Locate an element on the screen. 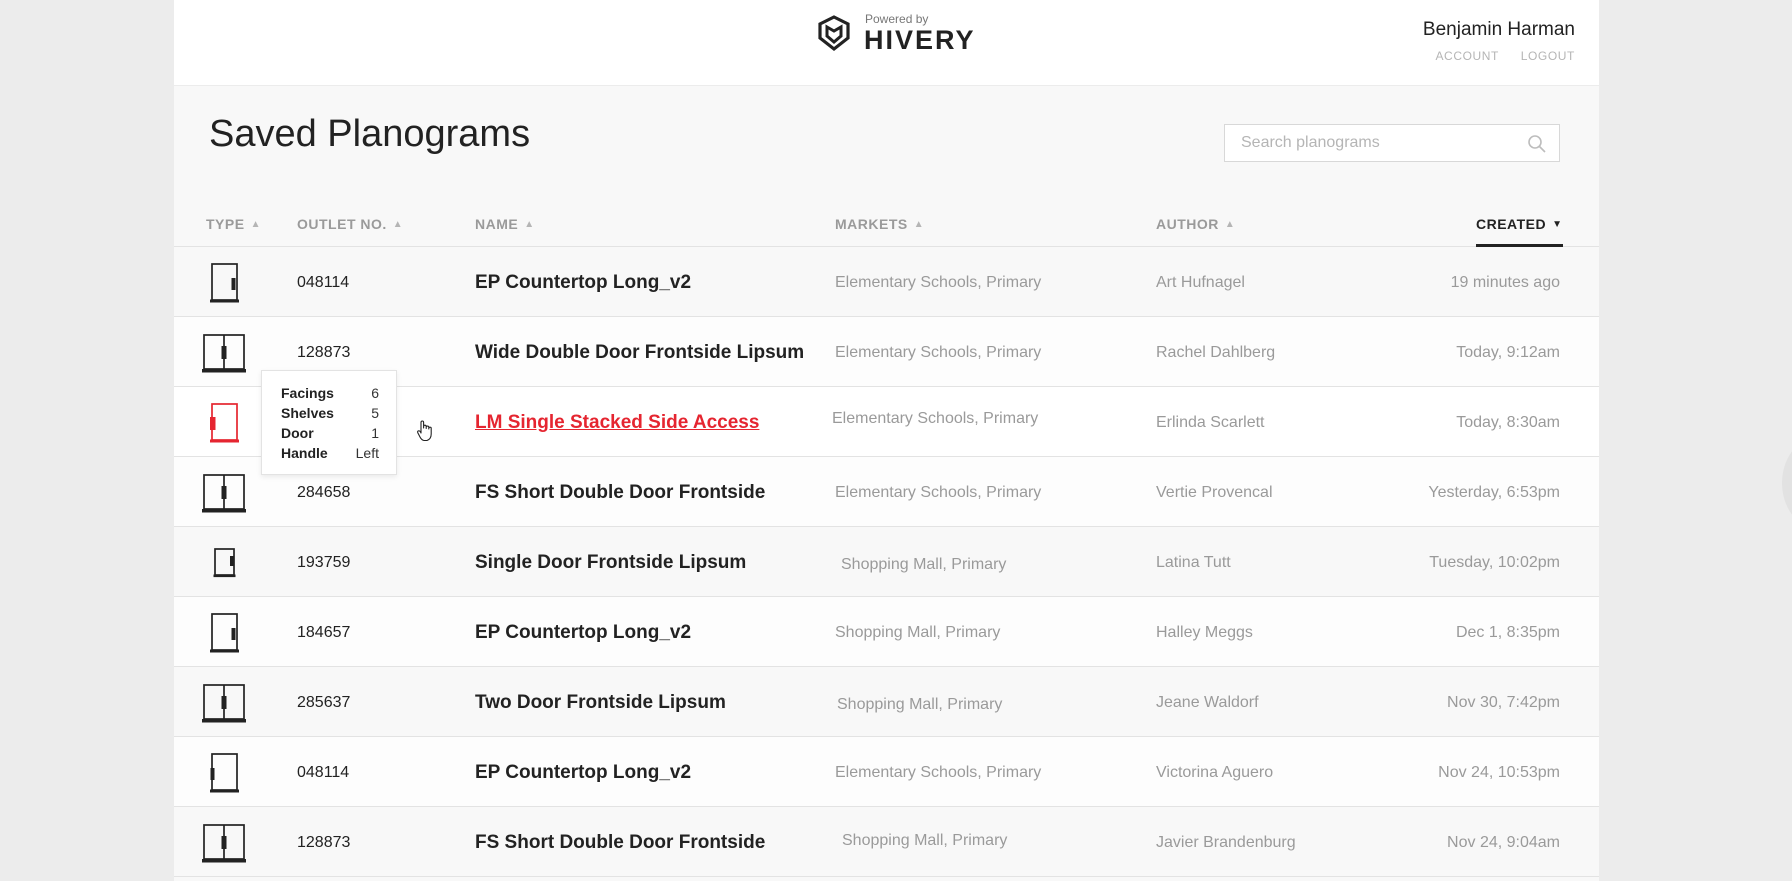  search-input is located at coordinates (1370, 143).